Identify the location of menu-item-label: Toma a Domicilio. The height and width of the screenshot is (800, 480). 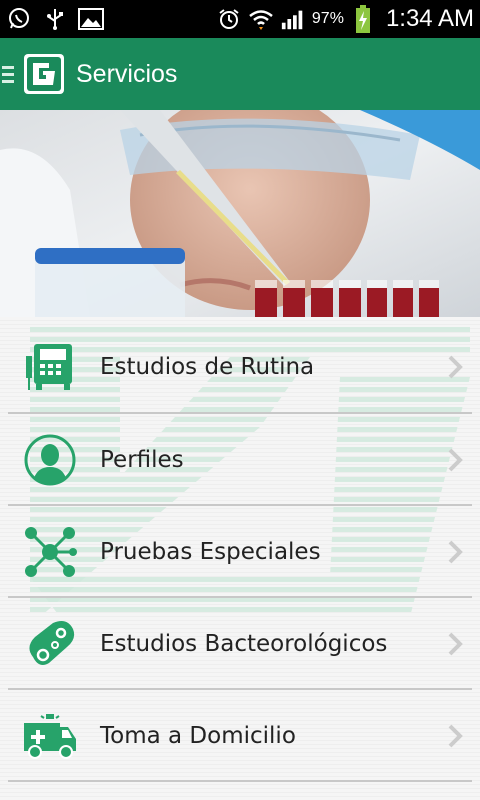
(198, 736).